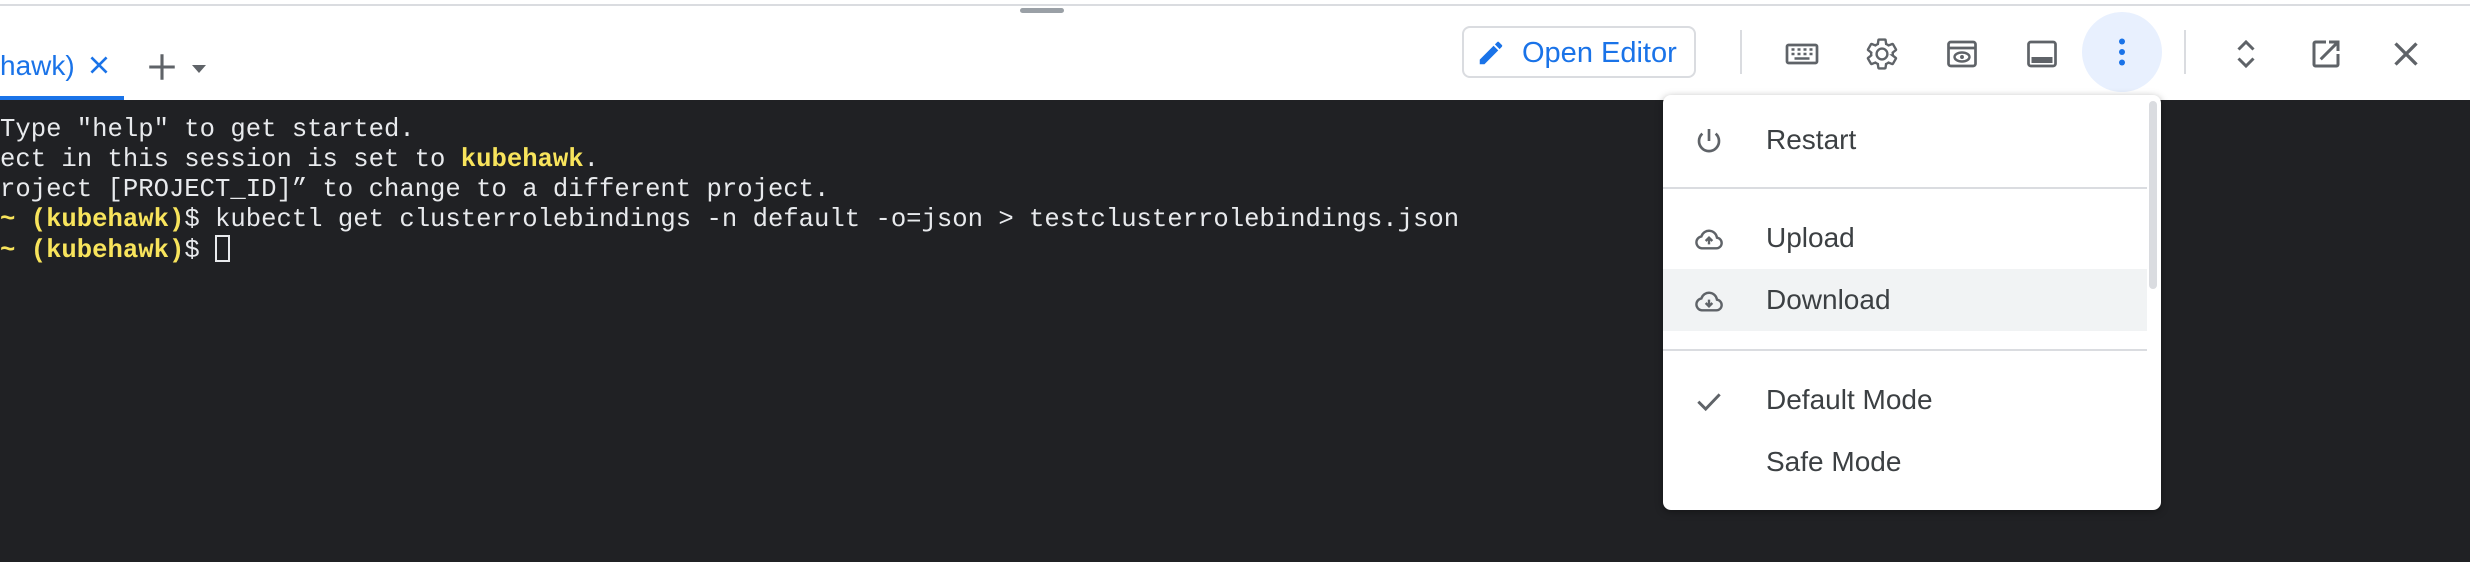 Image resolution: width=2470 pixels, height=562 pixels. What do you see at coordinates (1709, 301) in the screenshot?
I see `cloud-download-icon` at bounding box center [1709, 301].